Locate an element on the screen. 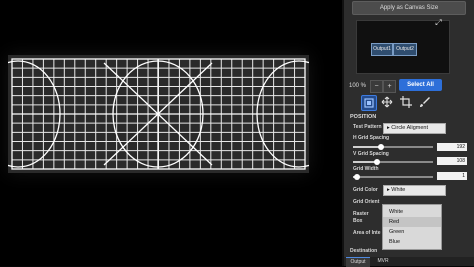 The width and height of the screenshot is (474, 267). grid-width-slider is located at coordinates (393, 177).